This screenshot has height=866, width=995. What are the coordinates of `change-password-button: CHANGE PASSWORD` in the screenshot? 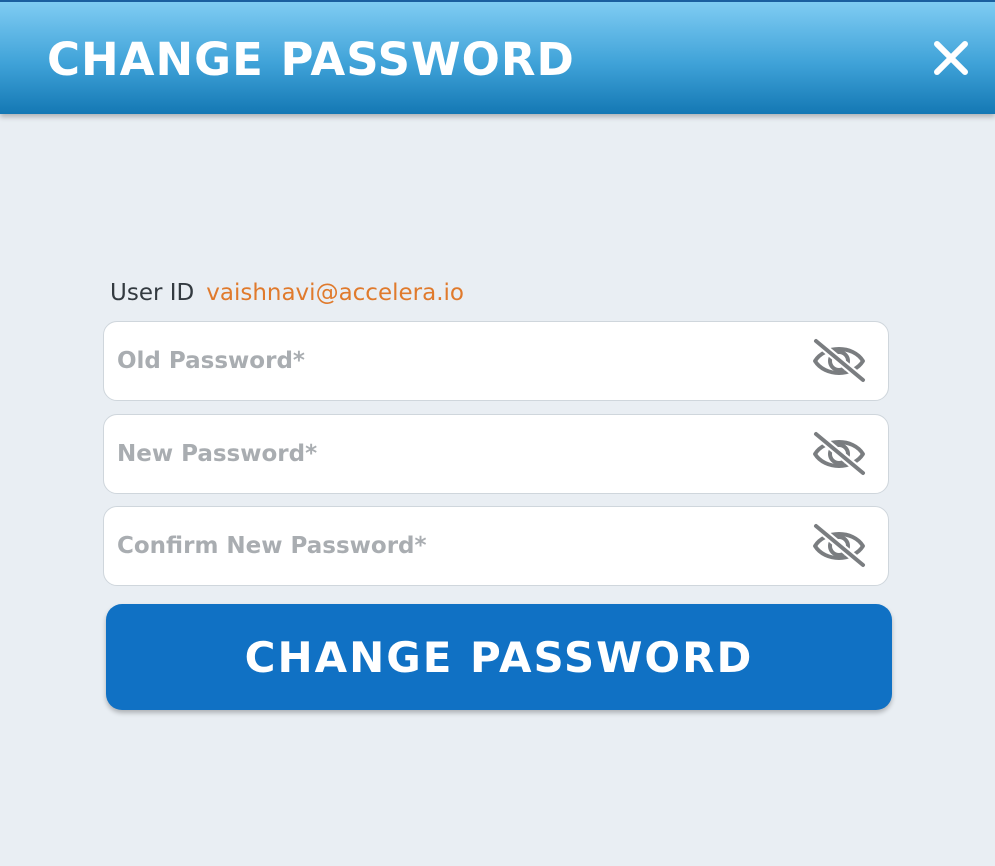 It's located at (499, 657).